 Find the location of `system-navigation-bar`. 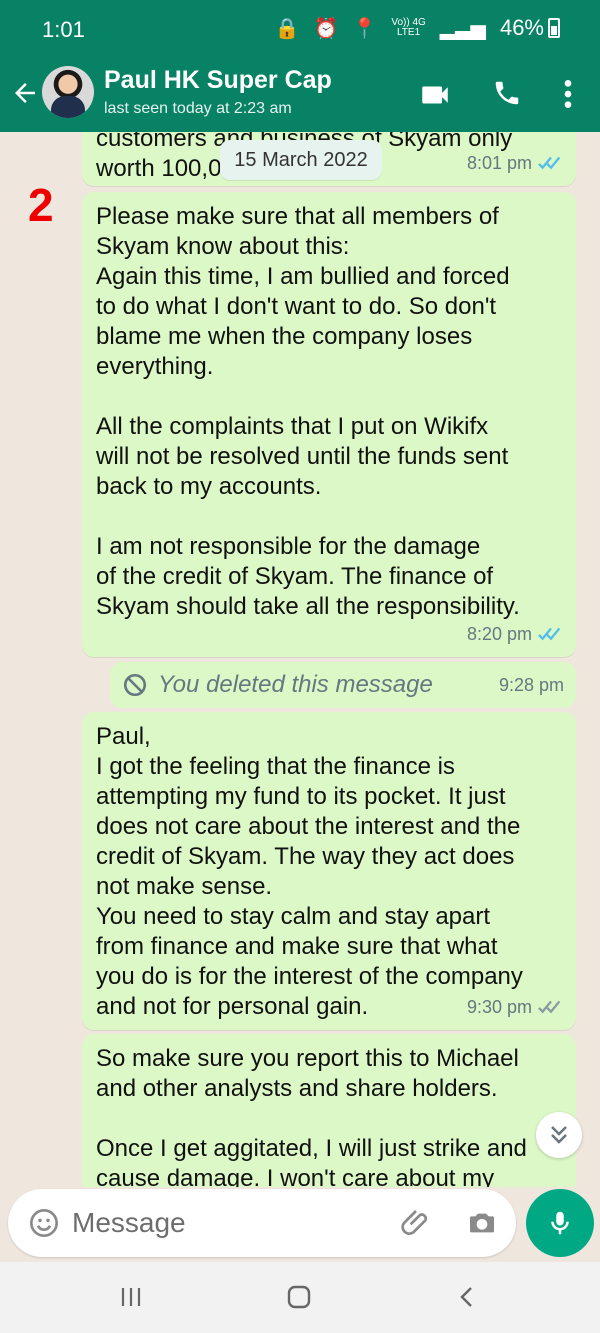

system-navigation-bar is located at coordinates (300, 1297).